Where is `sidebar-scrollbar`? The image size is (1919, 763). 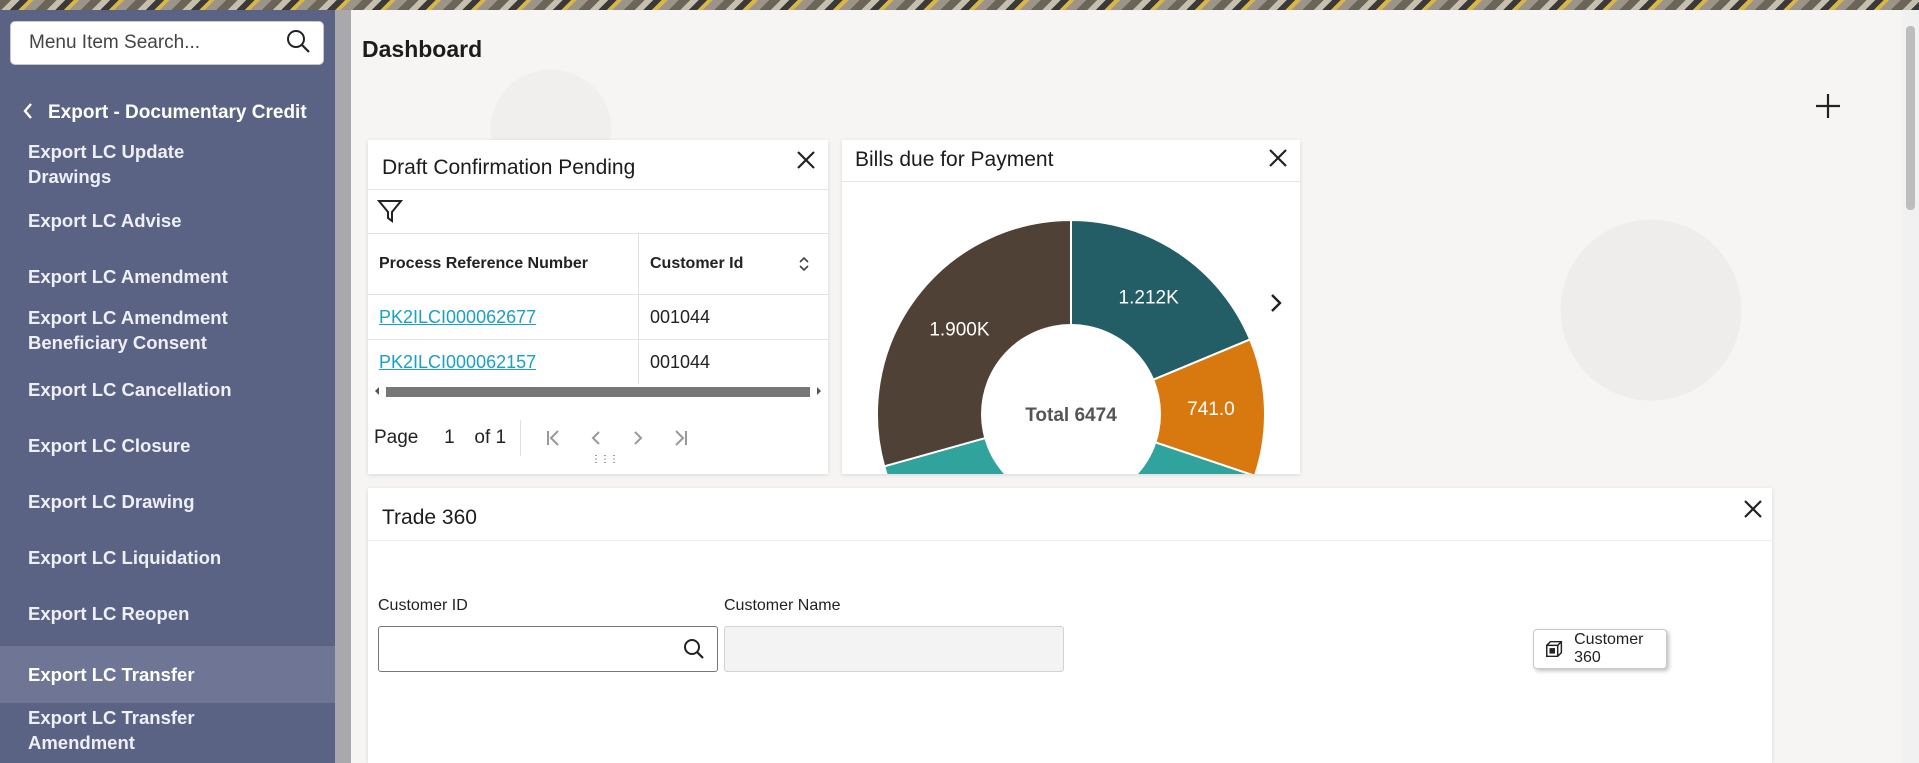 sidebar-scrollbar is located at coordinates (343, 386).